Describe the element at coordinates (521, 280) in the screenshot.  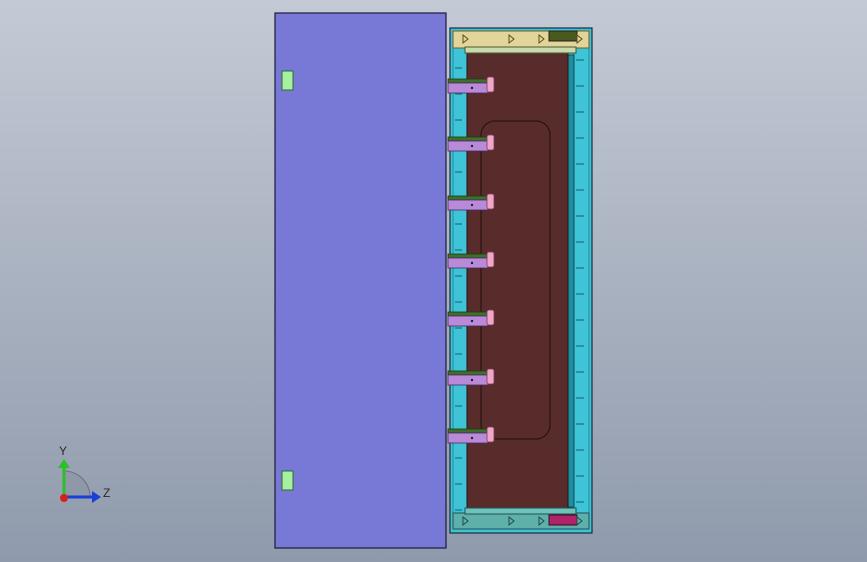
I see `cabinet-body` at that location.